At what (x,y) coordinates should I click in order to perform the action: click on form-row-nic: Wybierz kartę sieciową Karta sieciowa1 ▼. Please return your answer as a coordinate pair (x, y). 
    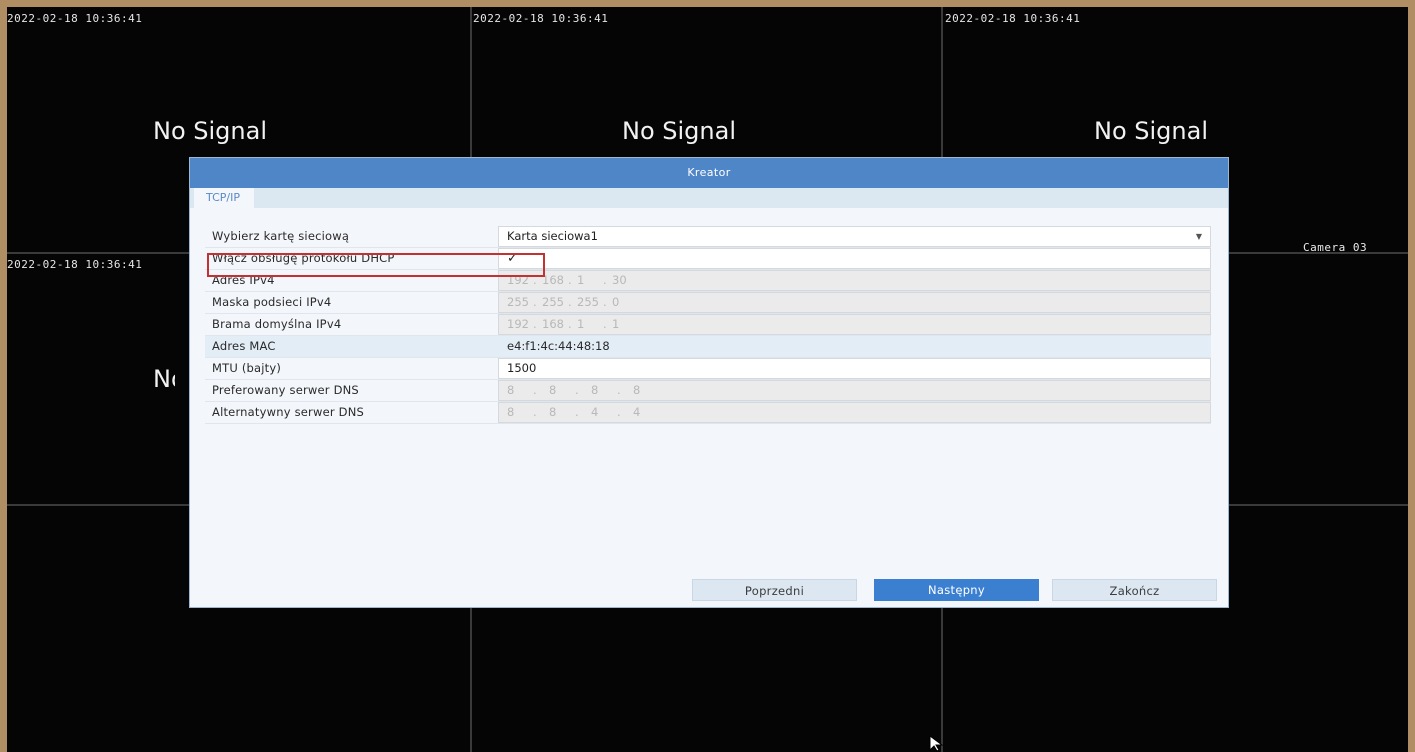
    Looking at the image, I should click on (708, 237).